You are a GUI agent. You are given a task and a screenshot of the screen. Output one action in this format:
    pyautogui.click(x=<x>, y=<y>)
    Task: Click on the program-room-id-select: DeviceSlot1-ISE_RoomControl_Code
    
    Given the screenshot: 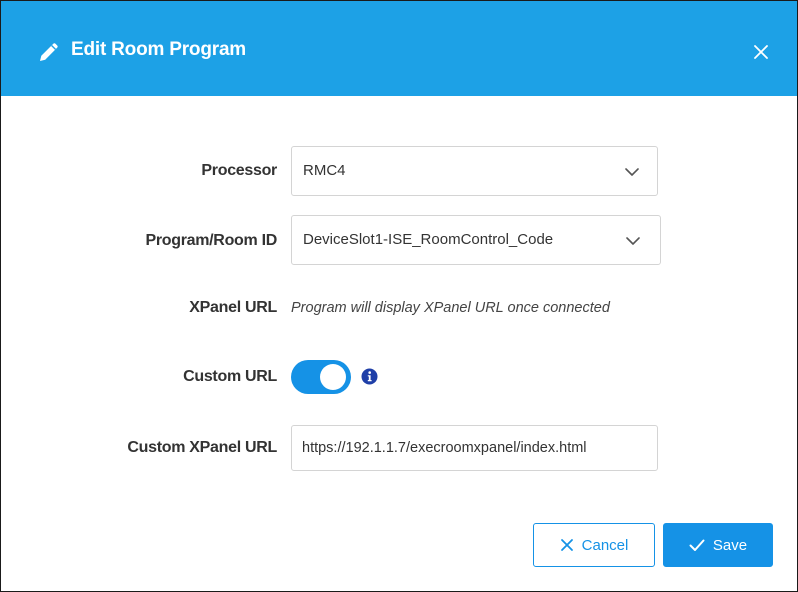 What is the action you would take?
    pyautogui.click(x=476, y=240)
    